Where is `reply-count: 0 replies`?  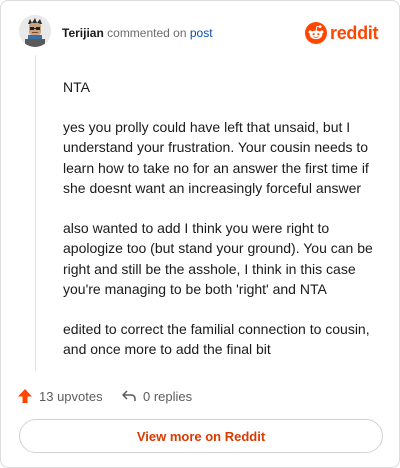 reply-count: 0 replies is located at coordinates (168, 396).